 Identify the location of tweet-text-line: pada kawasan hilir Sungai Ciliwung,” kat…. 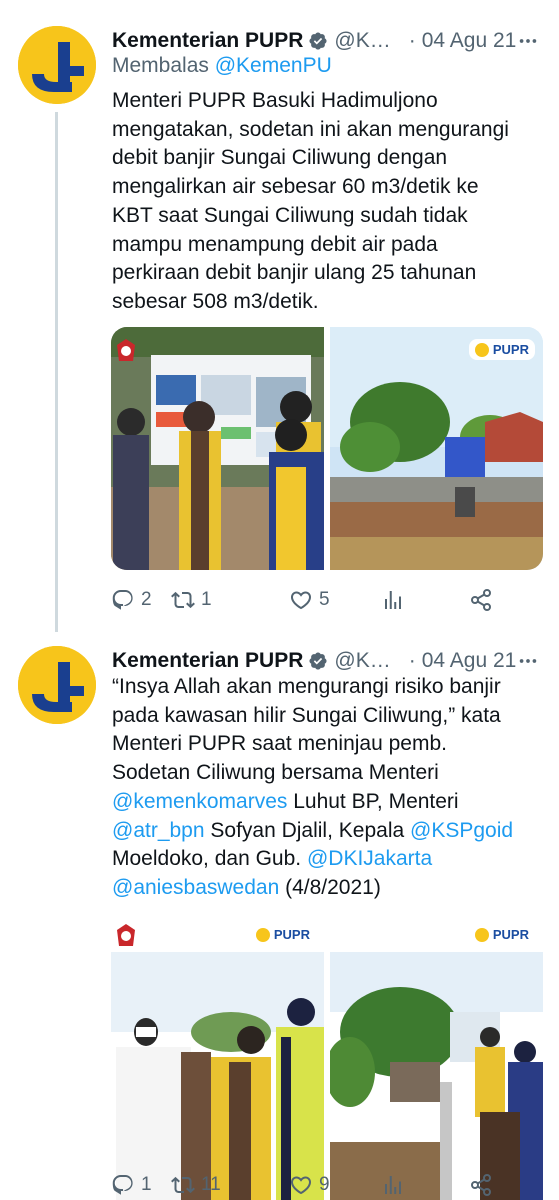
(322, 716).